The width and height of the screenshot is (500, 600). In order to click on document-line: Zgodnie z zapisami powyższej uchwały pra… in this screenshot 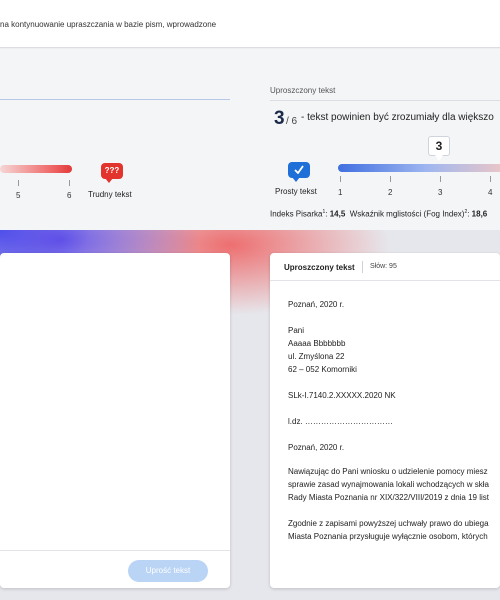, I will do `click(388, 523)`.